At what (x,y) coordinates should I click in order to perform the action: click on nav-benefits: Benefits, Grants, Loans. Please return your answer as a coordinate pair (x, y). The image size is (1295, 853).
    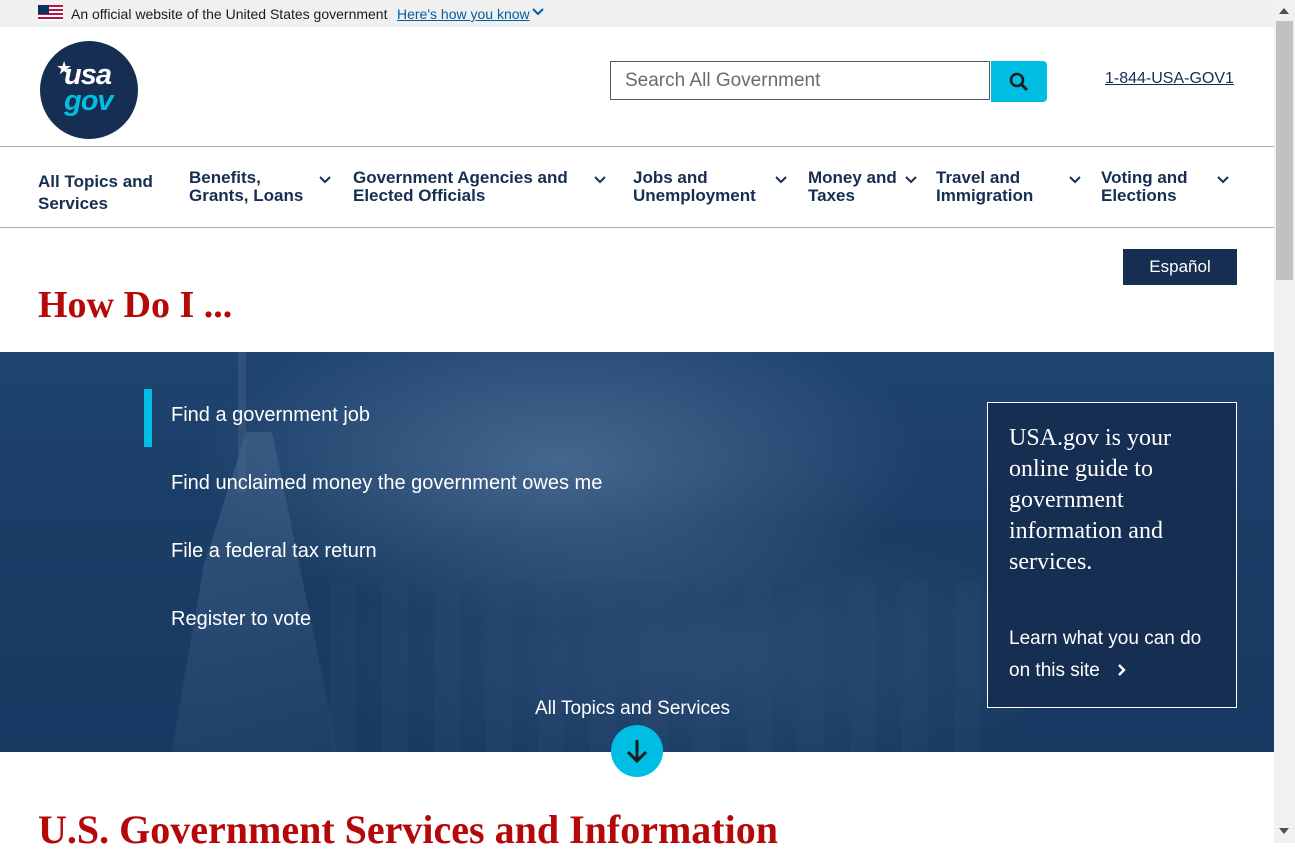
    Looking at the image, I should click on (246, 187).